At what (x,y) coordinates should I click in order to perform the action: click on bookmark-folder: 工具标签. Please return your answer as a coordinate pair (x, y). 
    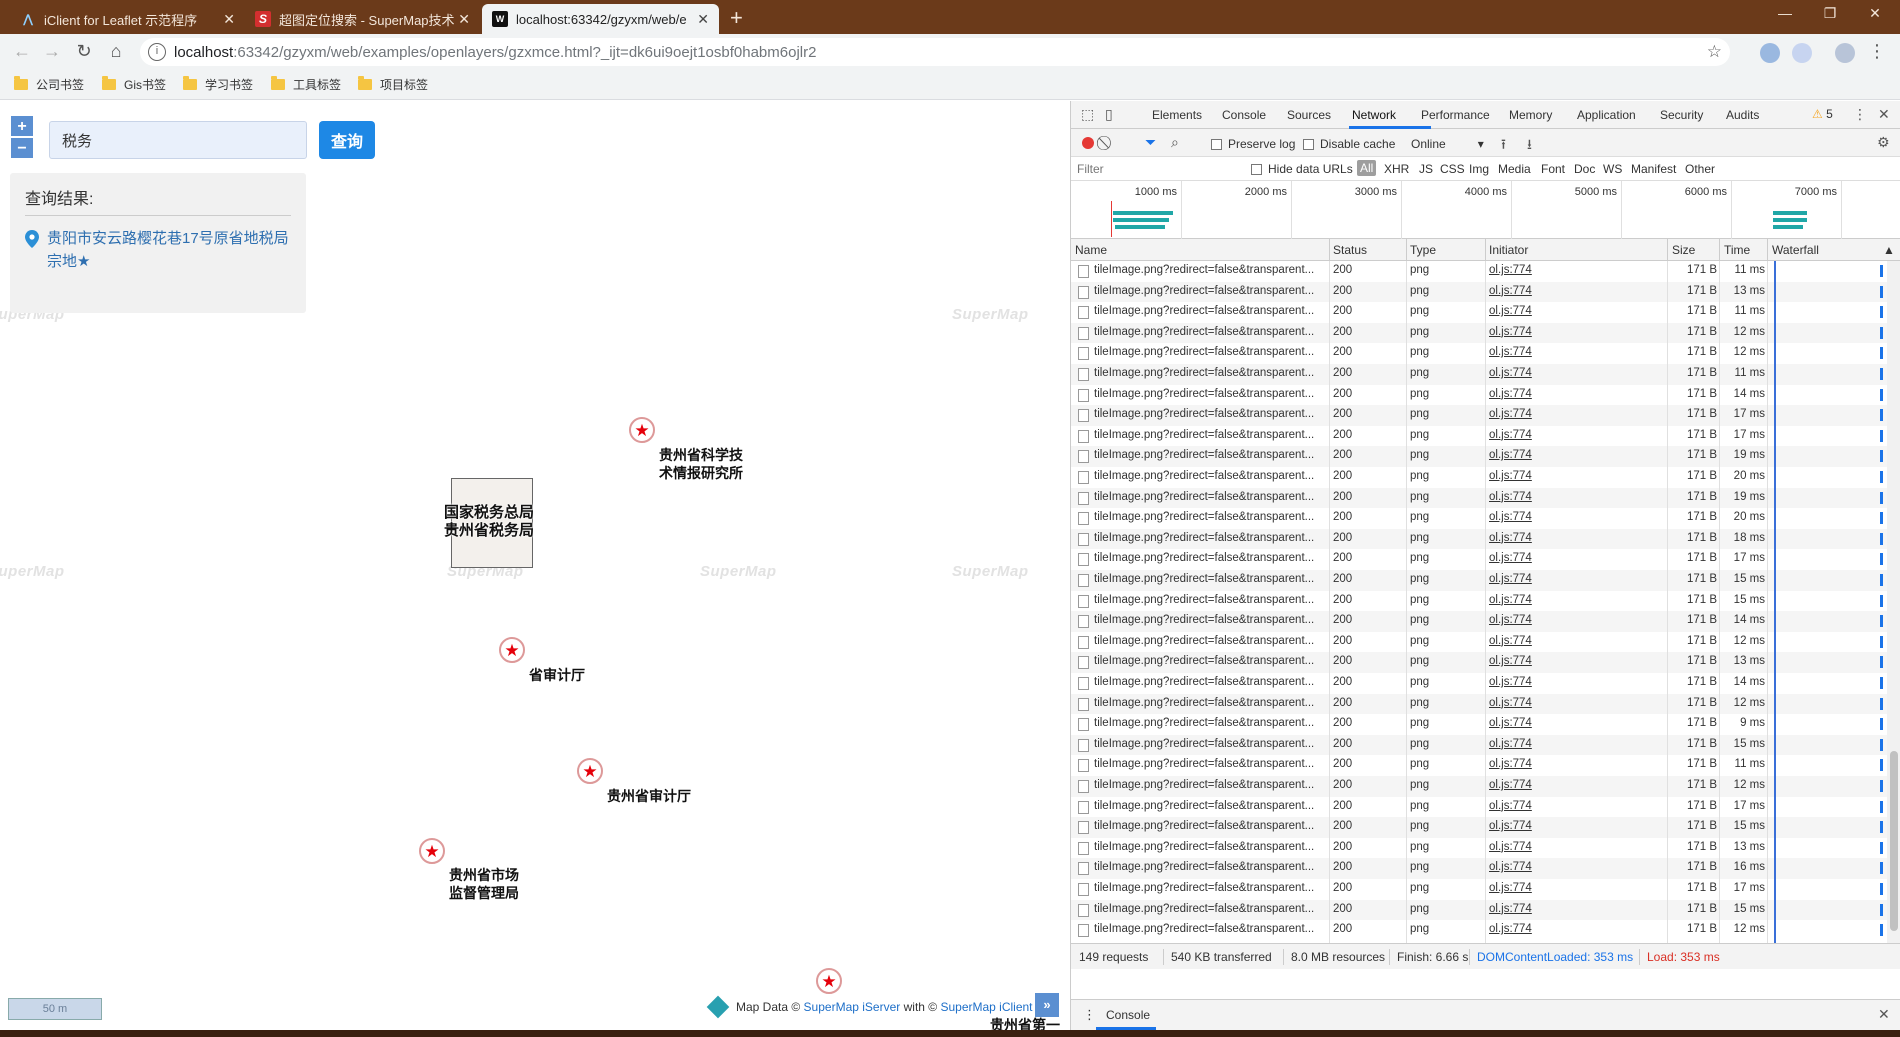
    Looking at the image, I should click on (306, 84).